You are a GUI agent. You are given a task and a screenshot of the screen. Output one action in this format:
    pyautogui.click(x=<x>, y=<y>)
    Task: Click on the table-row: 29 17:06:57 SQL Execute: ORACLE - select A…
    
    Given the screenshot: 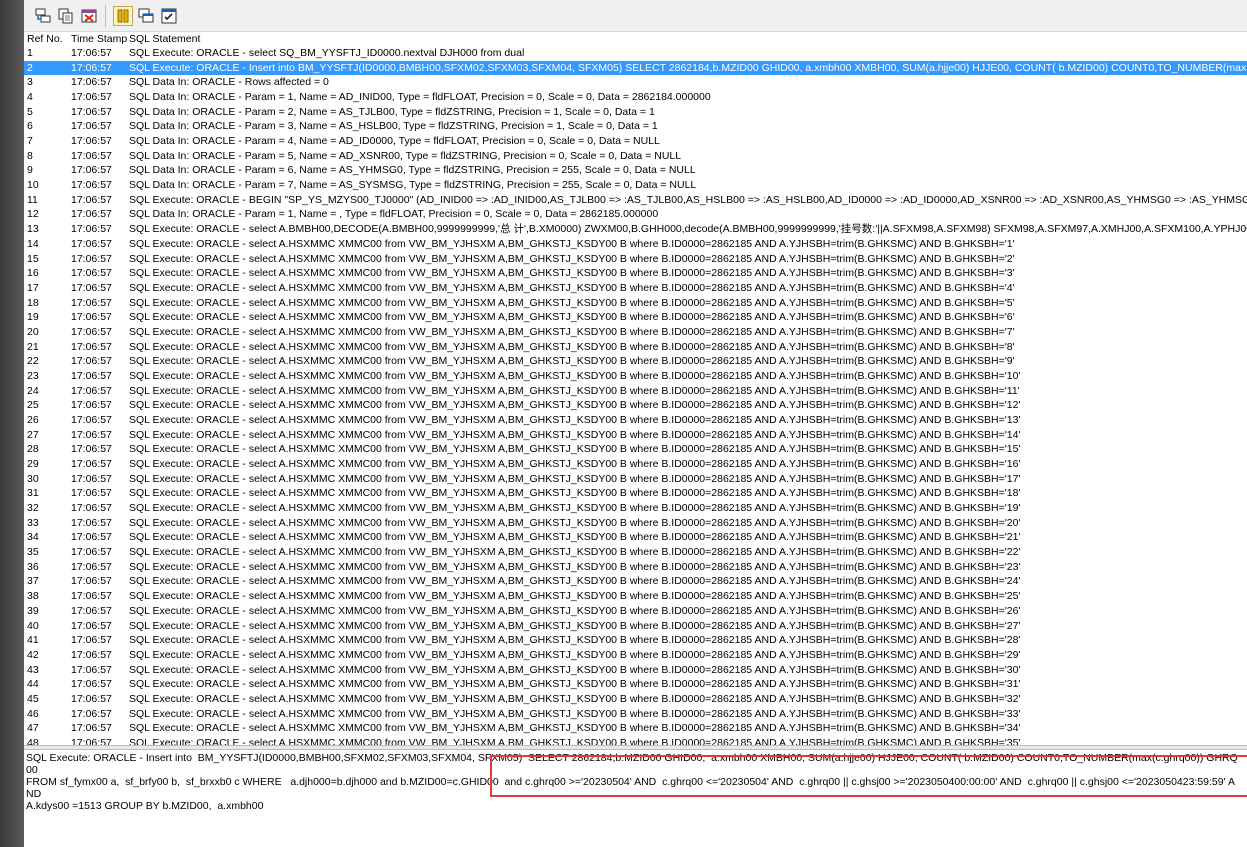 What is the action you would take?
    pyautogui.click(x=635, y=464)
    